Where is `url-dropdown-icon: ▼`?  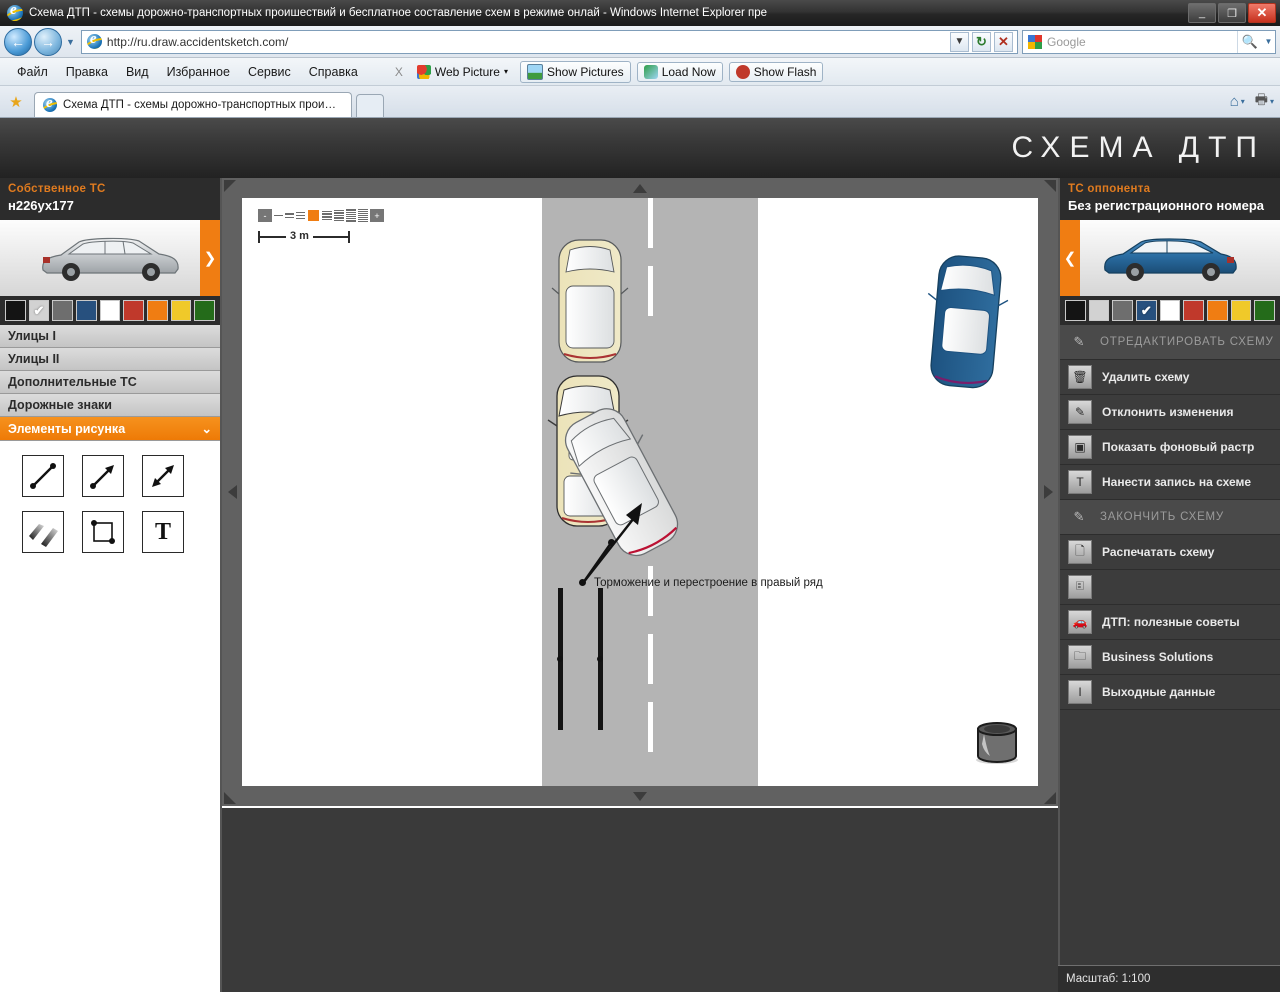
url-dropdown-icon: ▼ is located at coordinates (959, 41).